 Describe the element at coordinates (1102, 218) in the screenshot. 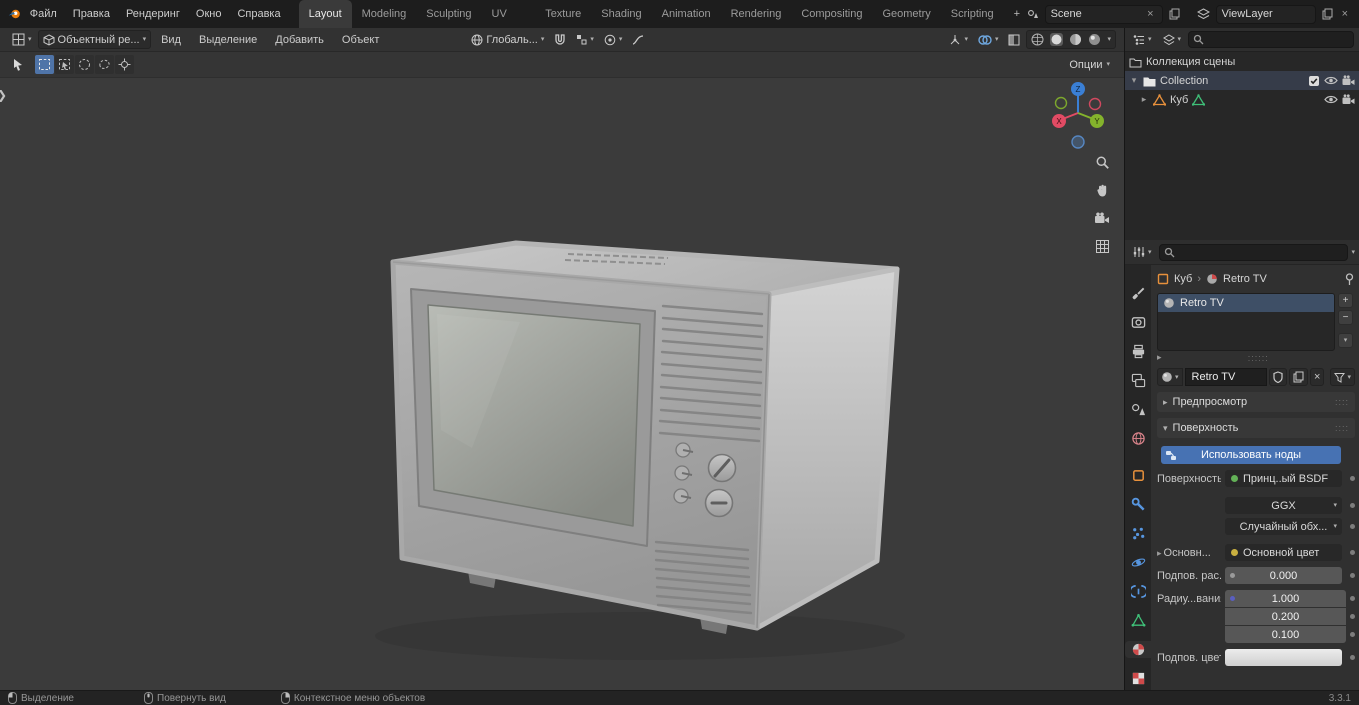

I see `camera-view-icon` at that location.